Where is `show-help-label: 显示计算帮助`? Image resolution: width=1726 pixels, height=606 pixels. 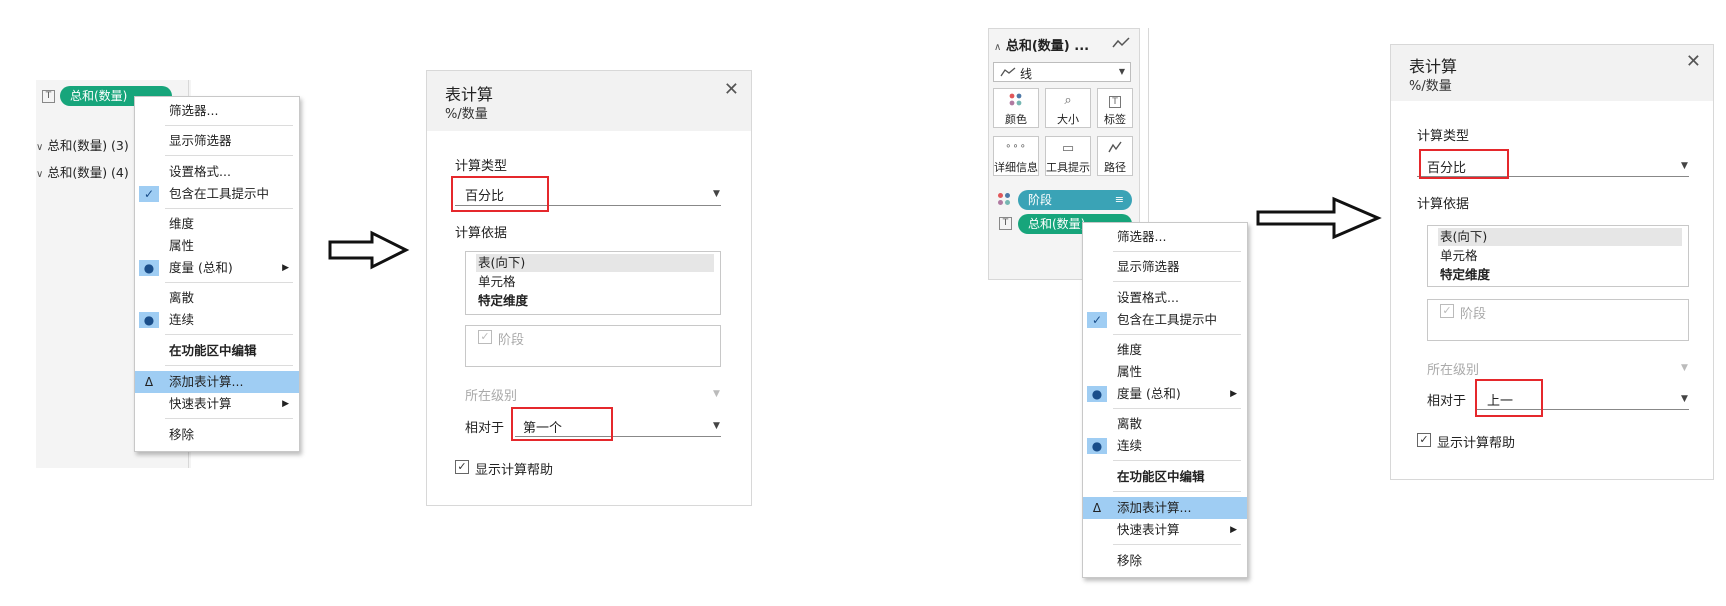 show-help-label: 显示计算帮助 is located at coordinates (514, 470).